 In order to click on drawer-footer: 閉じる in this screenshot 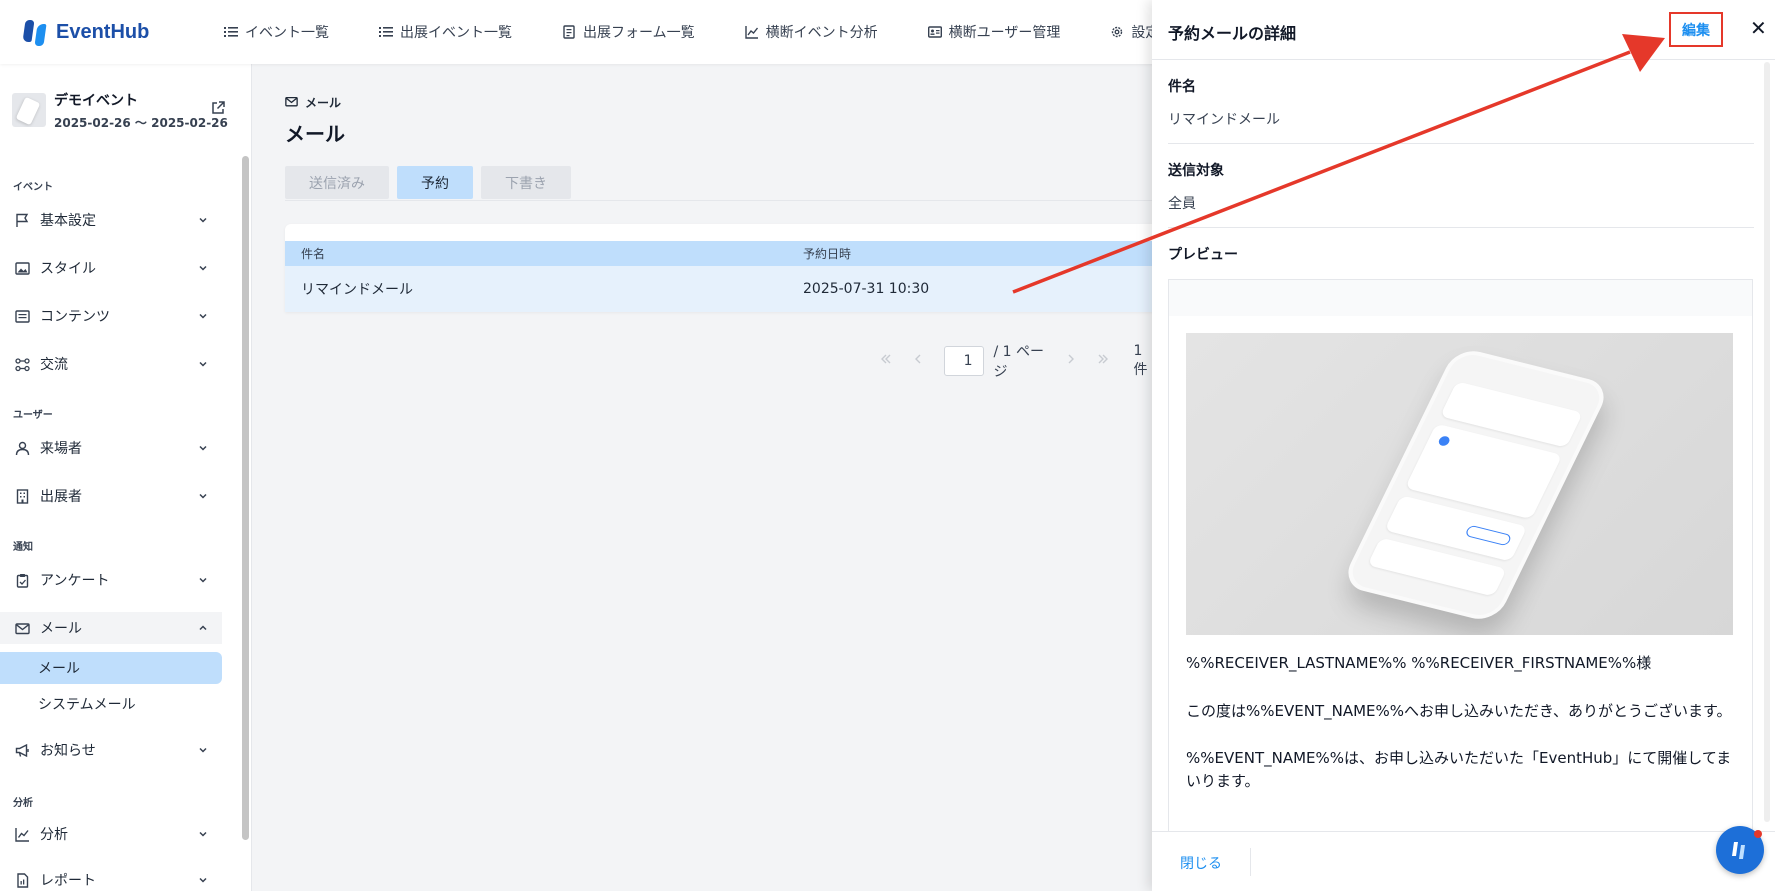, I will do `click(1463, 861)`.